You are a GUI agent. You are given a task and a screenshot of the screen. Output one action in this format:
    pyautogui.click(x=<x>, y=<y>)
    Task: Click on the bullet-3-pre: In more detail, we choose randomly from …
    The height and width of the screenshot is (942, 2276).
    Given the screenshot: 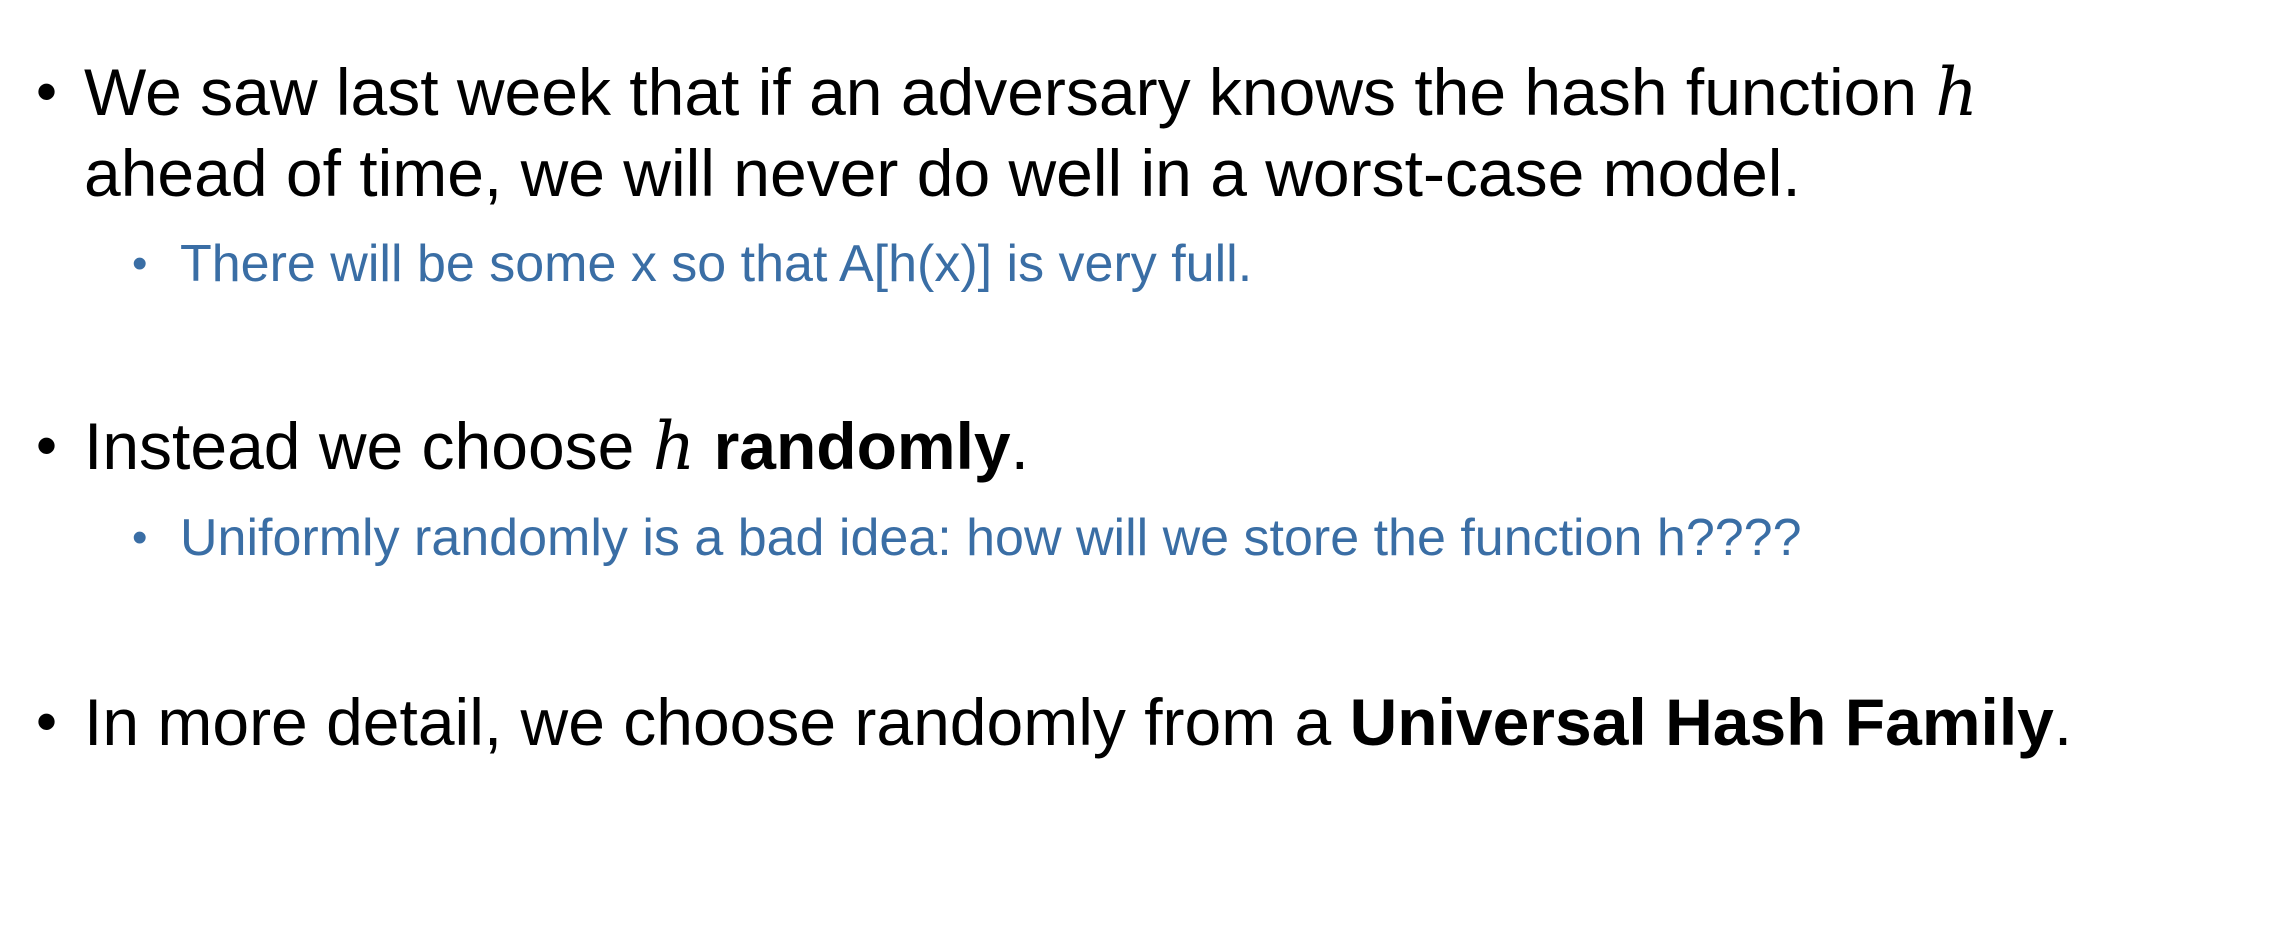 What is the action you would take?
    pyautogui.click(x=717, y=722)
    